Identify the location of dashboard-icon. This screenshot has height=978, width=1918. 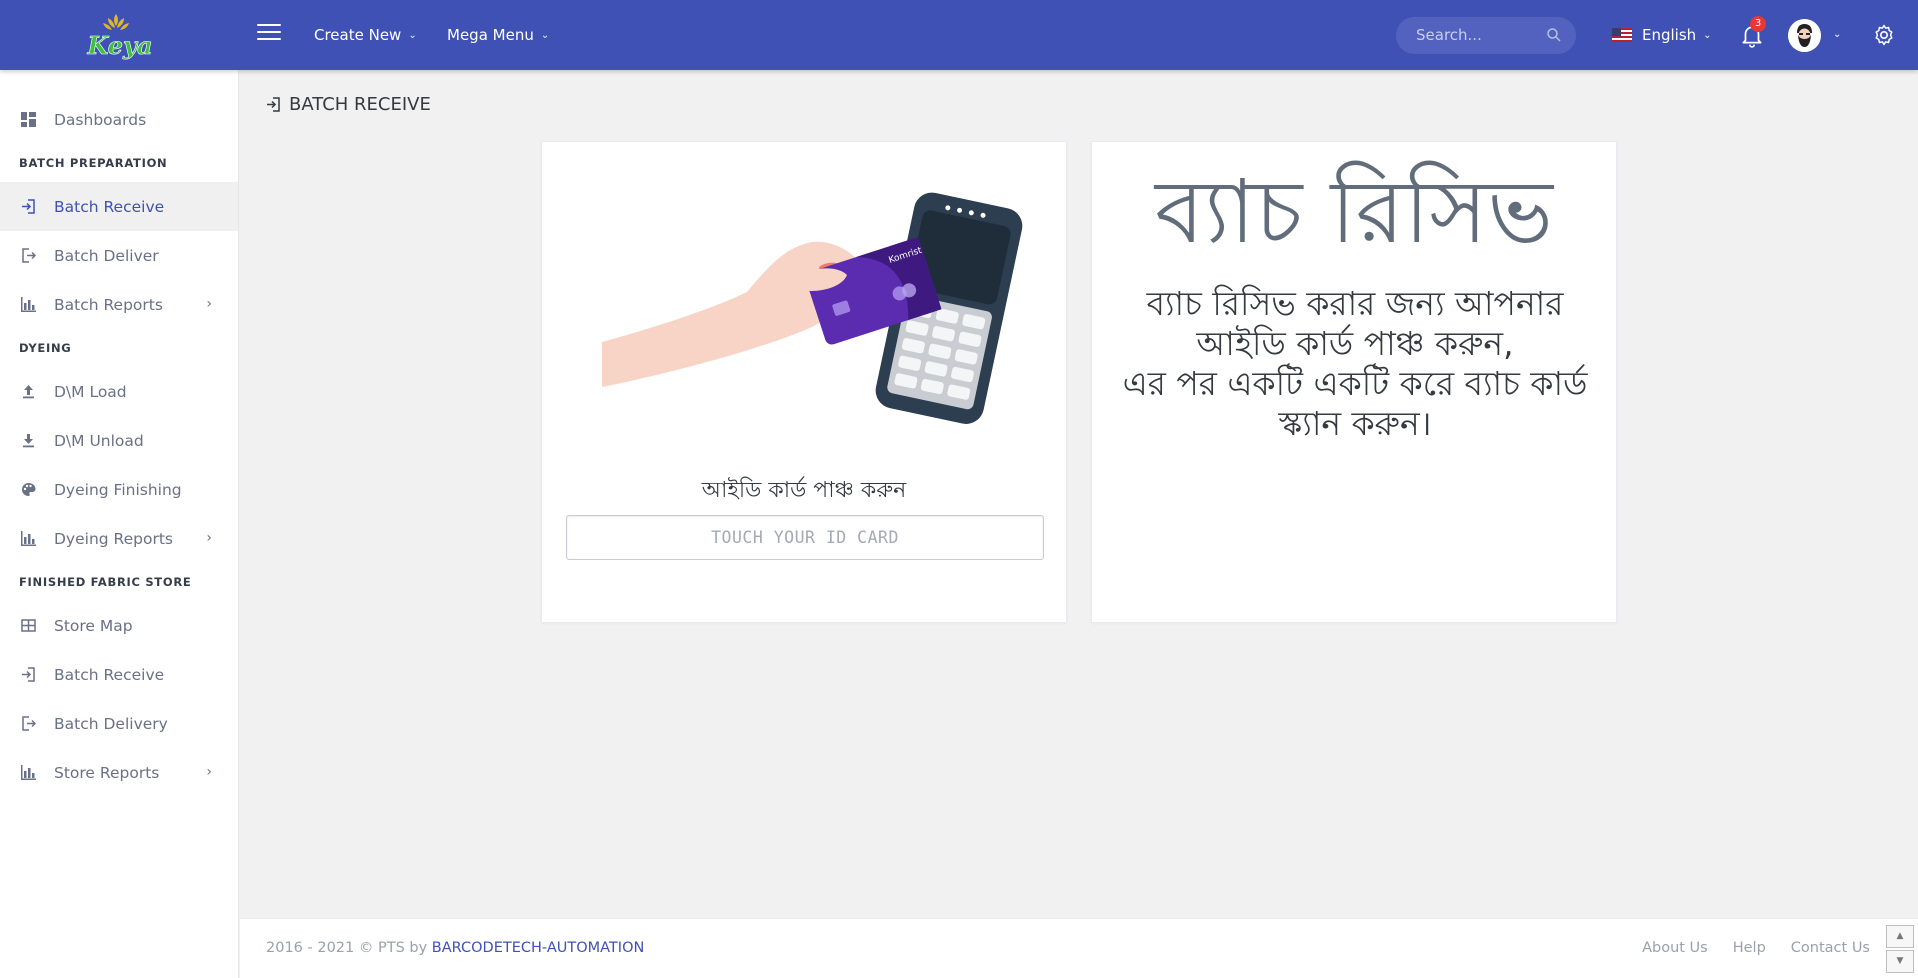
(28, 119).